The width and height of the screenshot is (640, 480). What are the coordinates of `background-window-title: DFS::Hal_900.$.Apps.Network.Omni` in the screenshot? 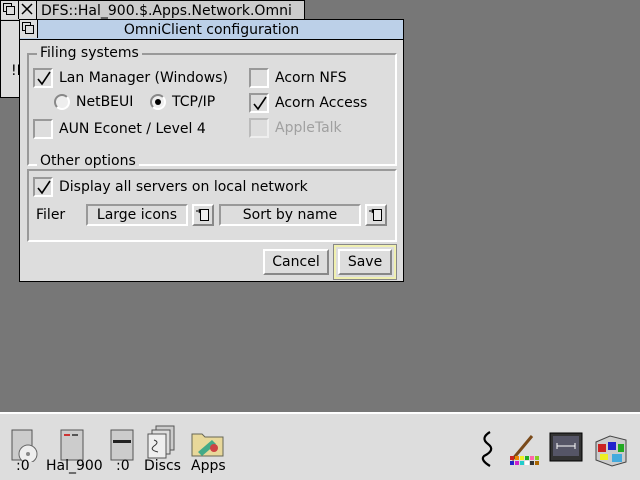 It's located at (166, 11).